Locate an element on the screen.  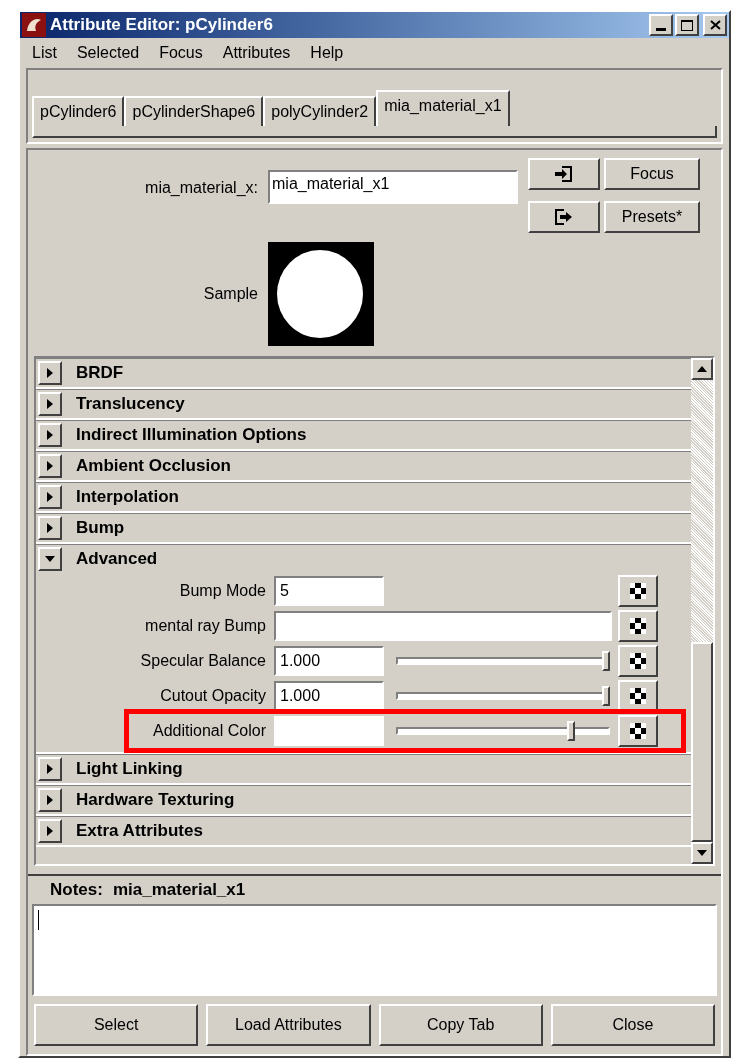
section-header: Ambient Occlusion is located at coordinates (153, 466).